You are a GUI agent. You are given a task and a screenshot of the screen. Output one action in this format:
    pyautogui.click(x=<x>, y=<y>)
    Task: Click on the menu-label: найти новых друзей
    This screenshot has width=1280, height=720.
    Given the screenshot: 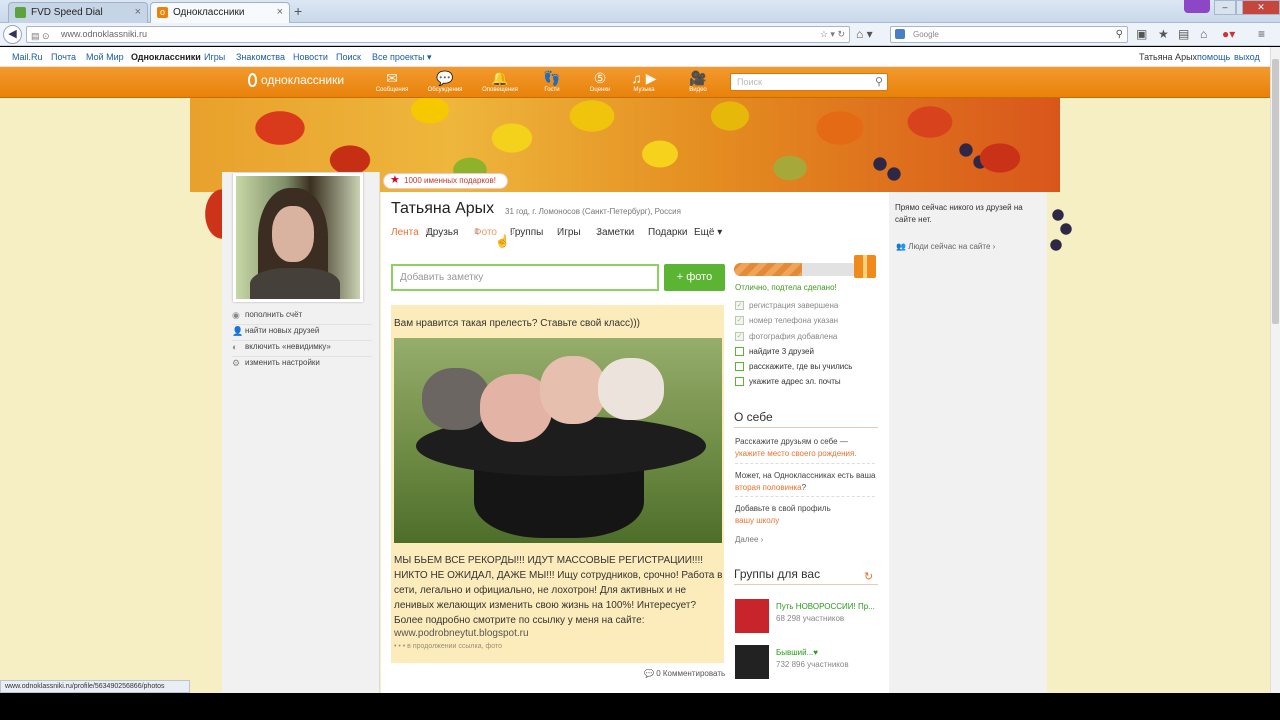 What is the action you would take?
    pyautogui.click(x=282, y=330)
    